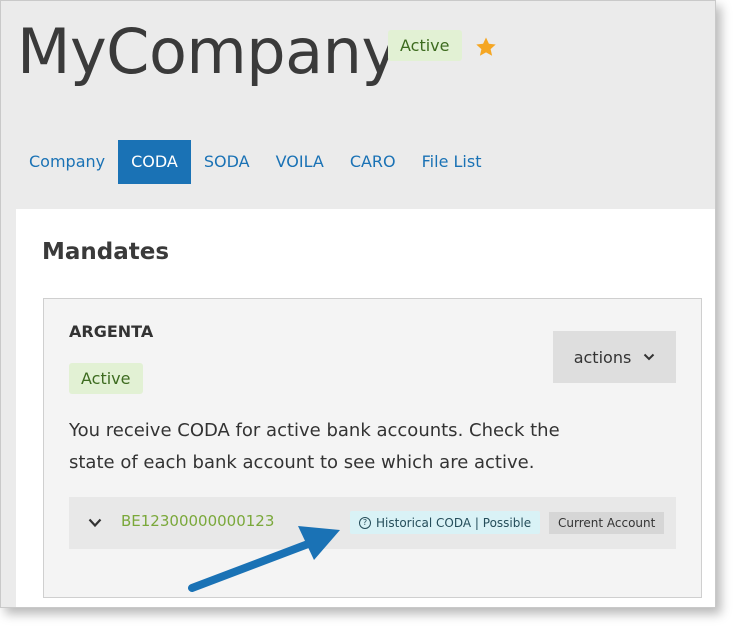  What do you see at coordinates (452, 162) in the screenshot?
I see `tab-file-list: File List` at bounding box center [452, 162].